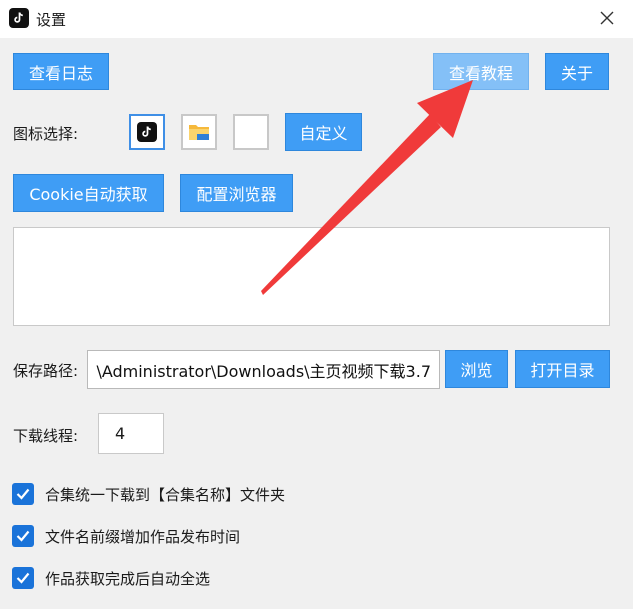 Image resolution: width=633 pixels, height=609 pixels. What do you see at coordinates (165, 494) in the screenshot?
I see `option-label: 合集统一下载到【合集名称】文件夹` at bounding box center [165, 494].